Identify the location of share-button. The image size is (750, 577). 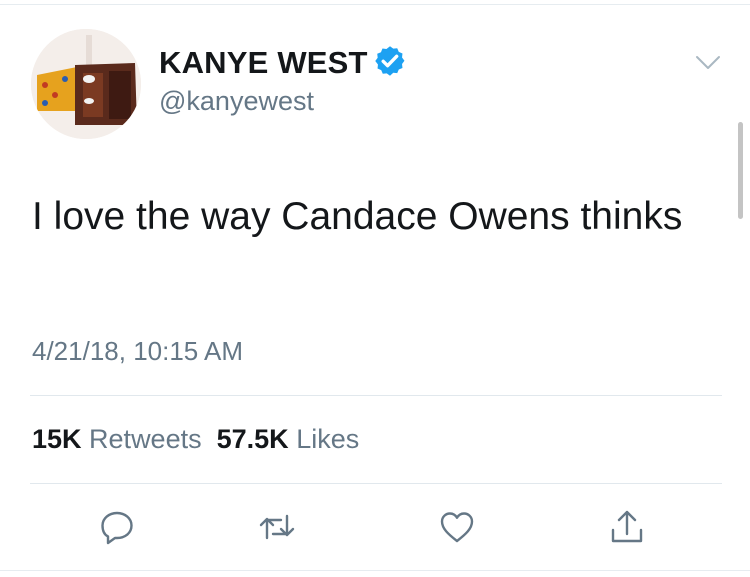
(627, 527).